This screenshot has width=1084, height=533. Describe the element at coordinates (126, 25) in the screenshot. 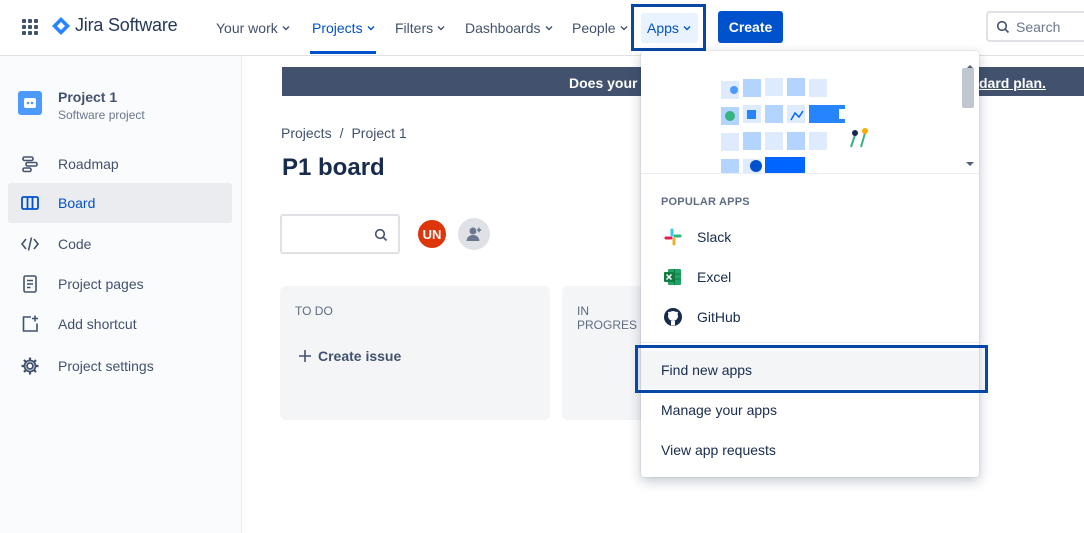

I see `logo-text: Jira Software` at that location.